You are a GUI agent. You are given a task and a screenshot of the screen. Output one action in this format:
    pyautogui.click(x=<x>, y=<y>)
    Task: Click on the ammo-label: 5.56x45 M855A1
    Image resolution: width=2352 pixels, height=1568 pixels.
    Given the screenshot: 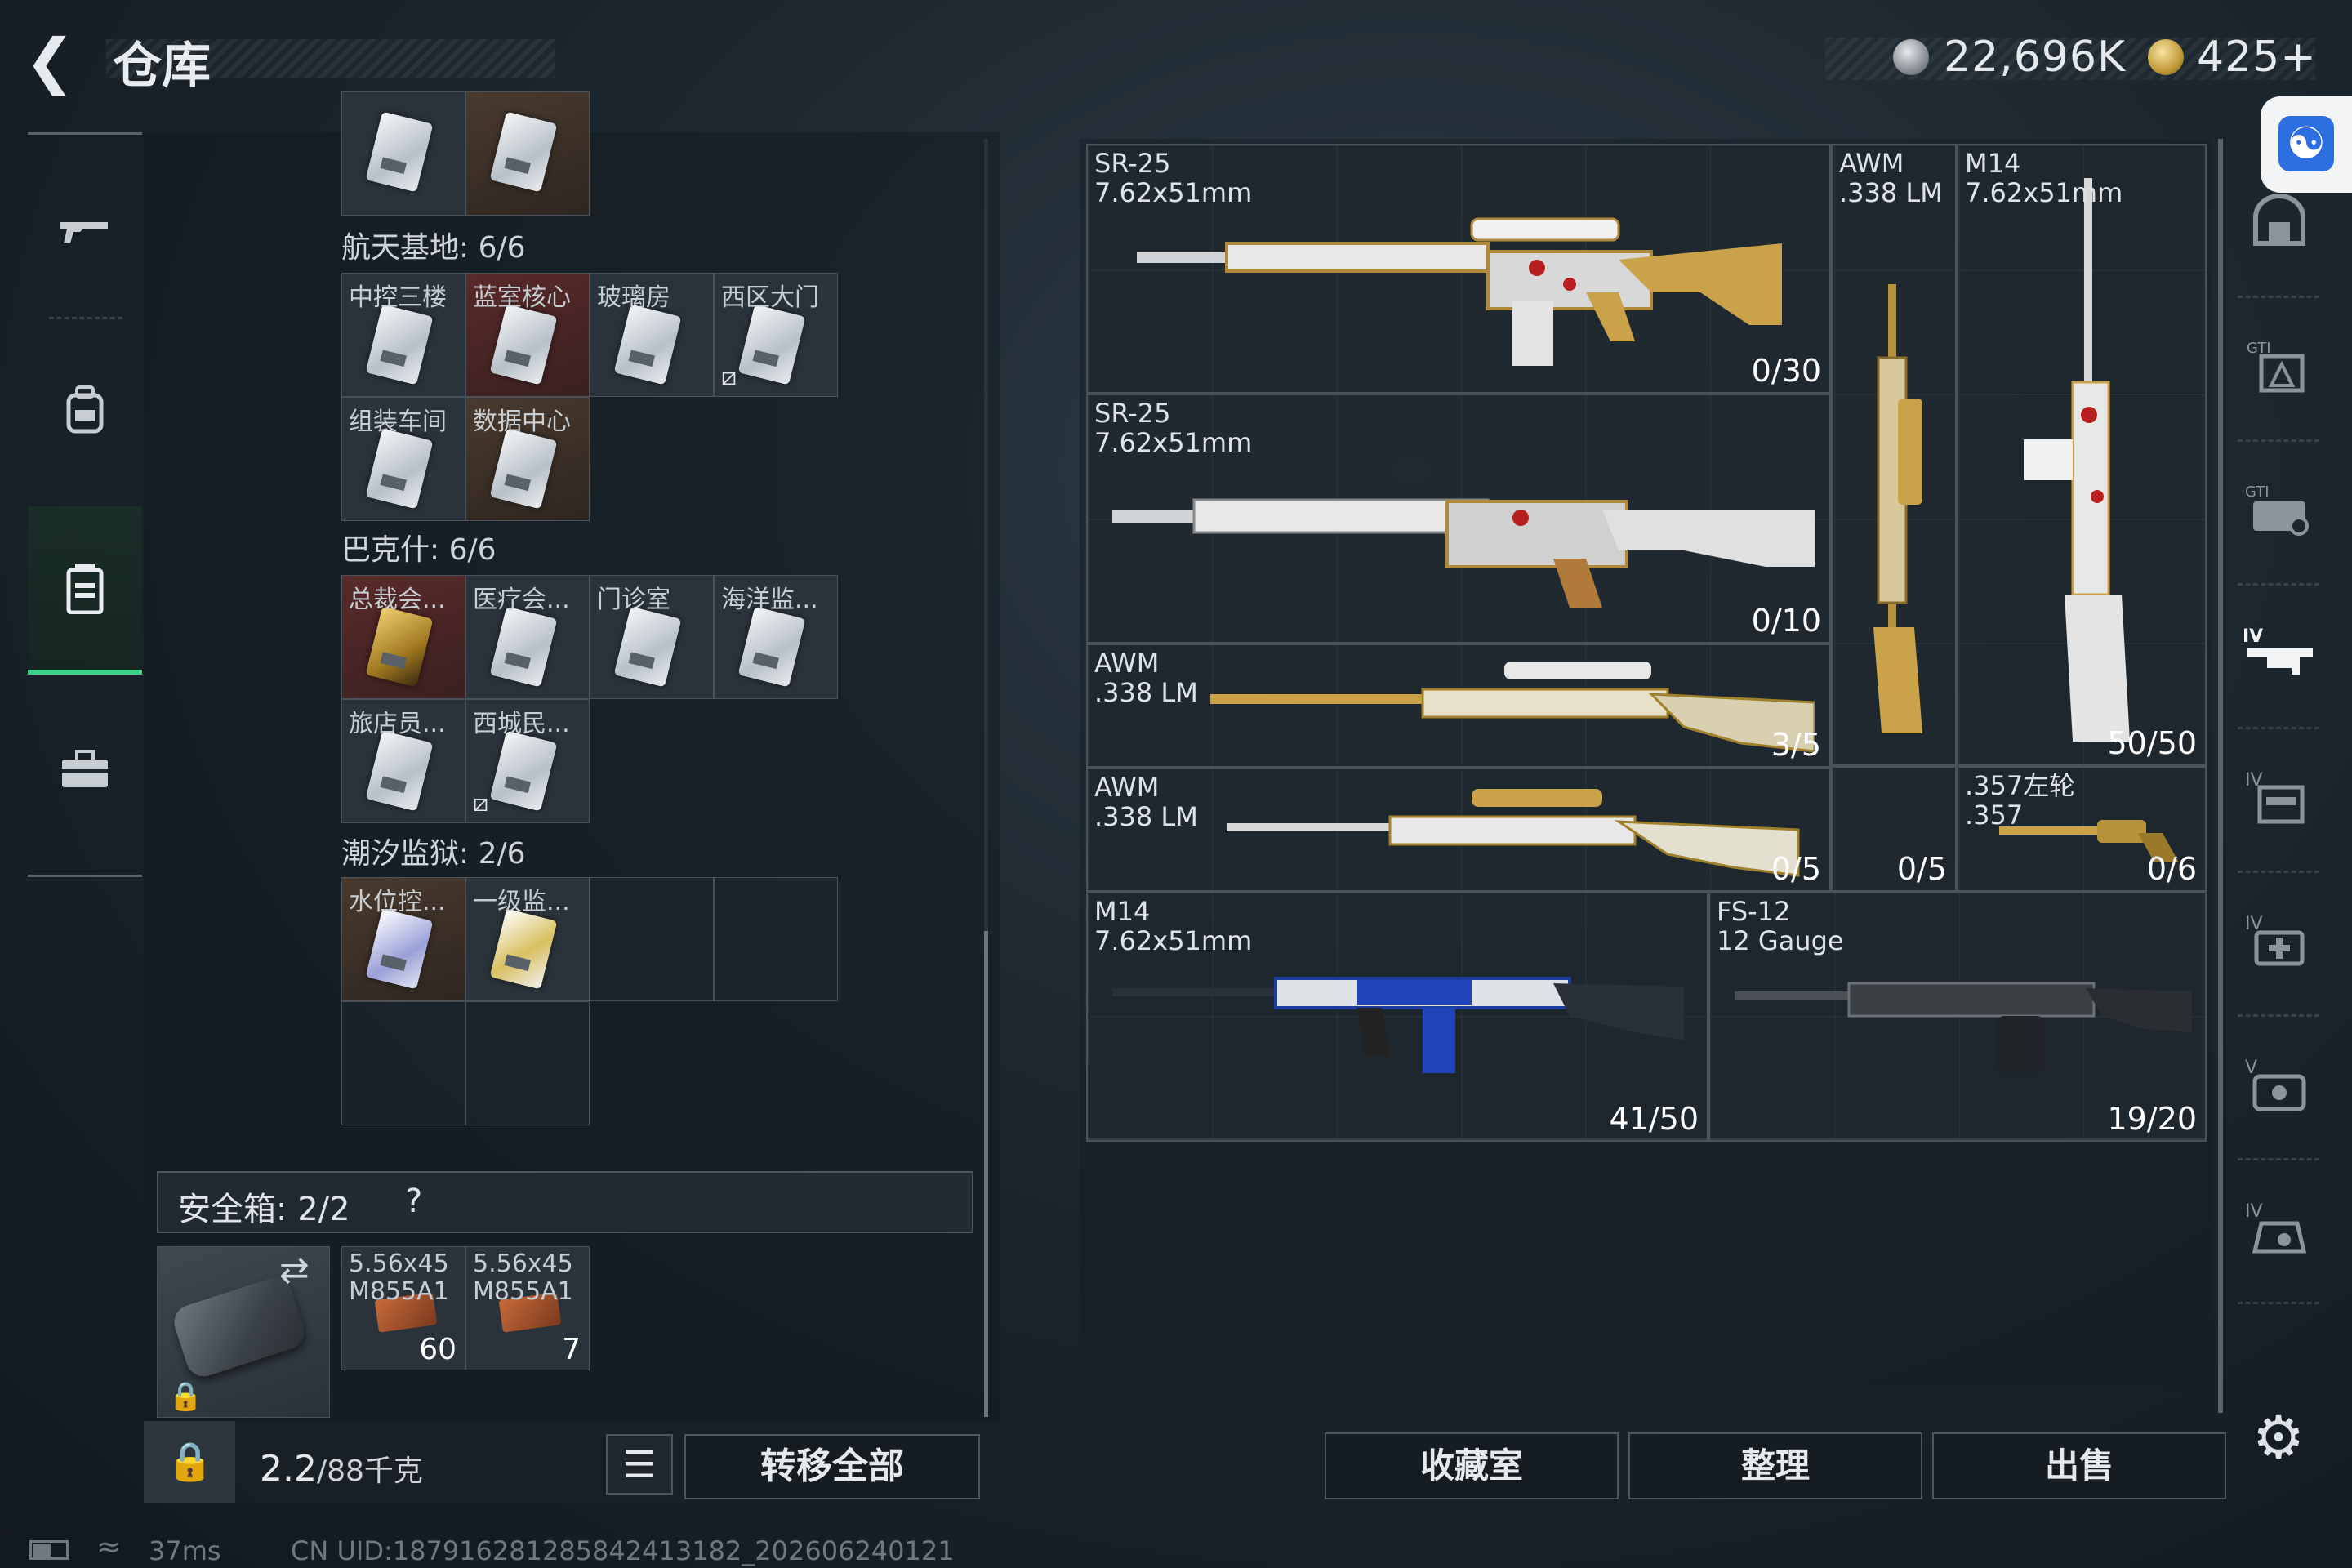 What is the action you would take?
    pyautogui.click(x=523, y=1278)
    